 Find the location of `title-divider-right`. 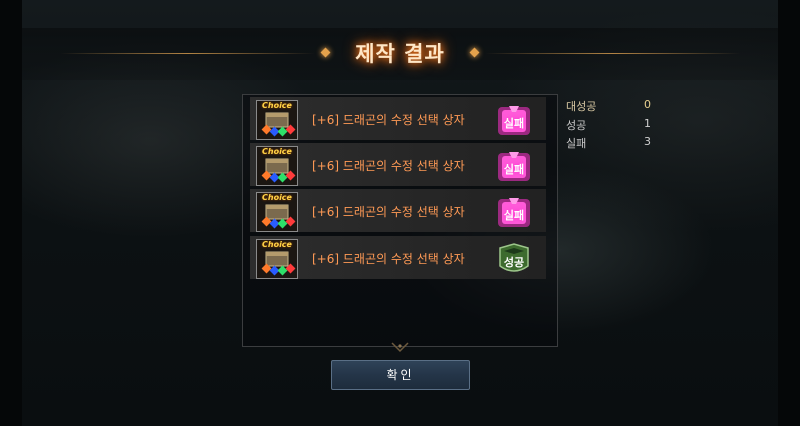

title-divider-right is located at coordinates (612, 53).